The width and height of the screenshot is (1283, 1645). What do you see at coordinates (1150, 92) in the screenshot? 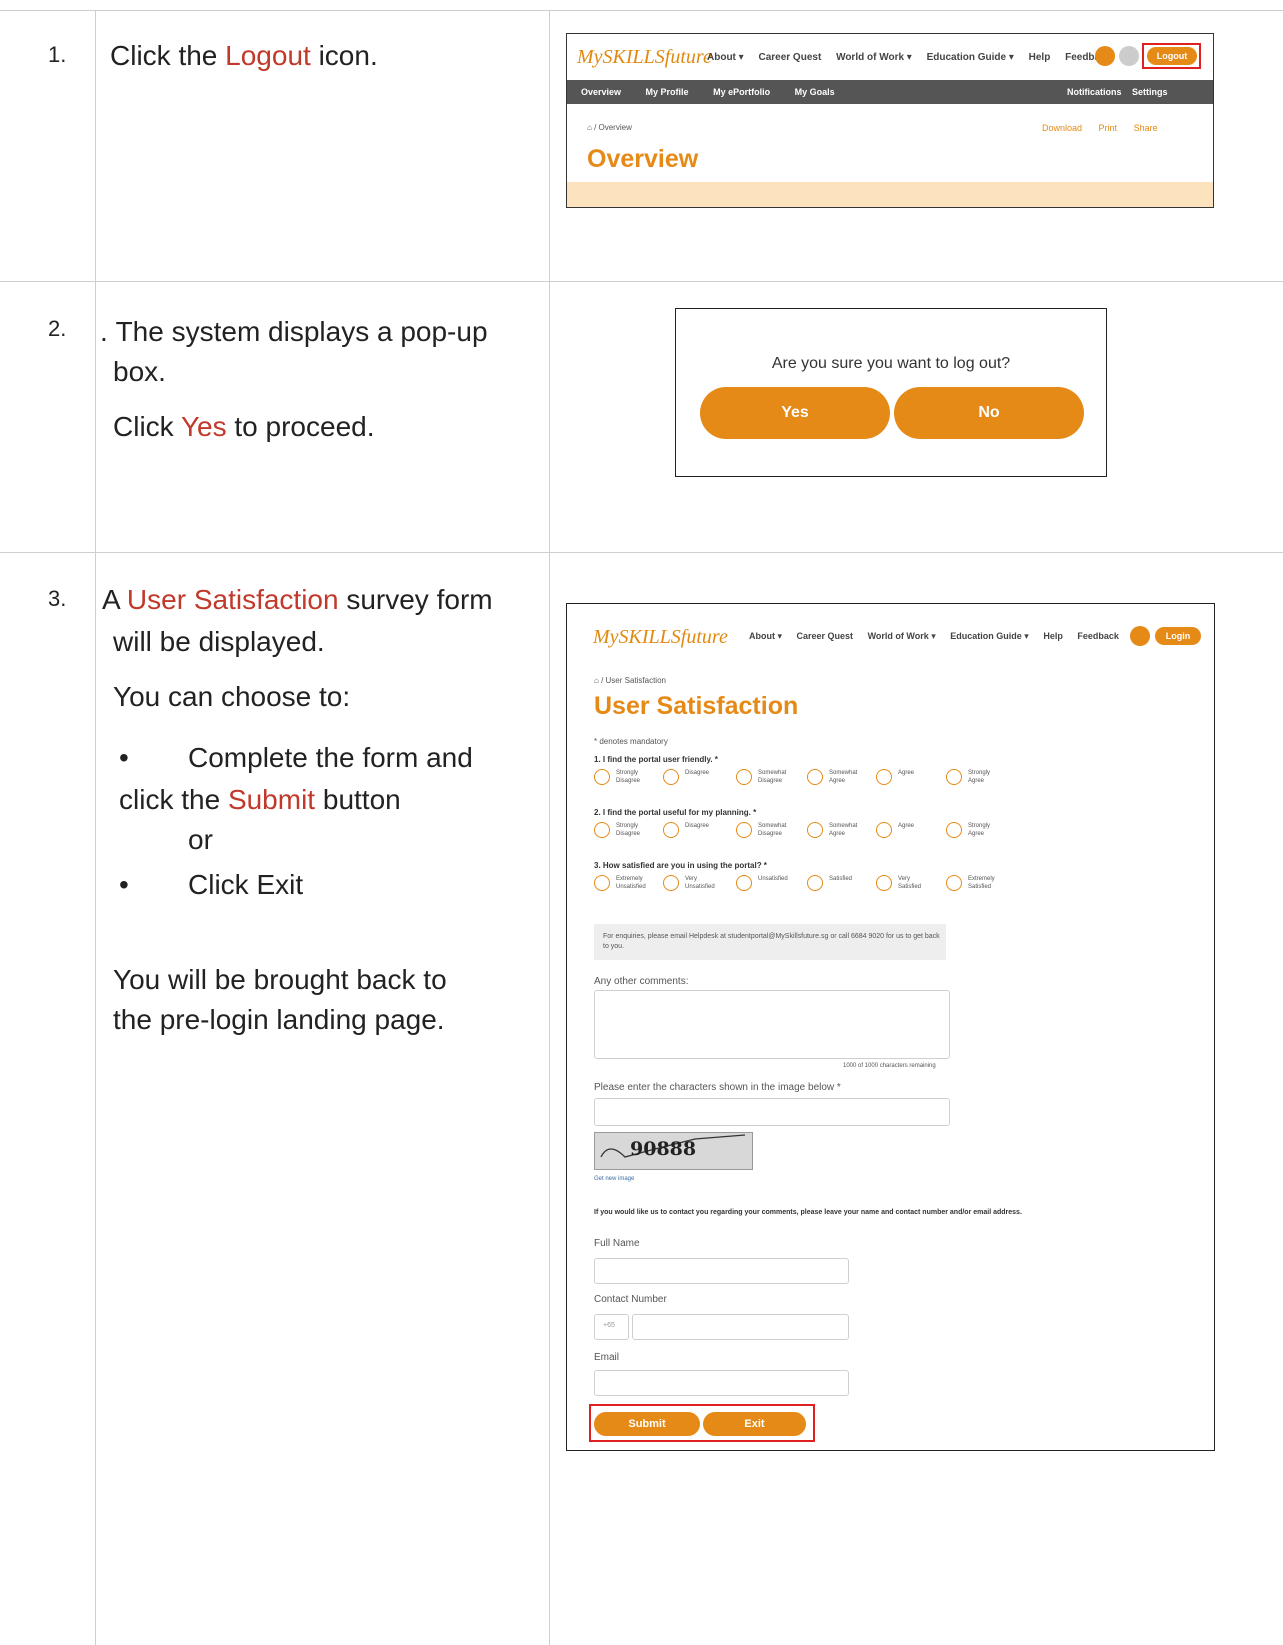
I see `settings-link: Settings` at bounding box center [1150, 92].